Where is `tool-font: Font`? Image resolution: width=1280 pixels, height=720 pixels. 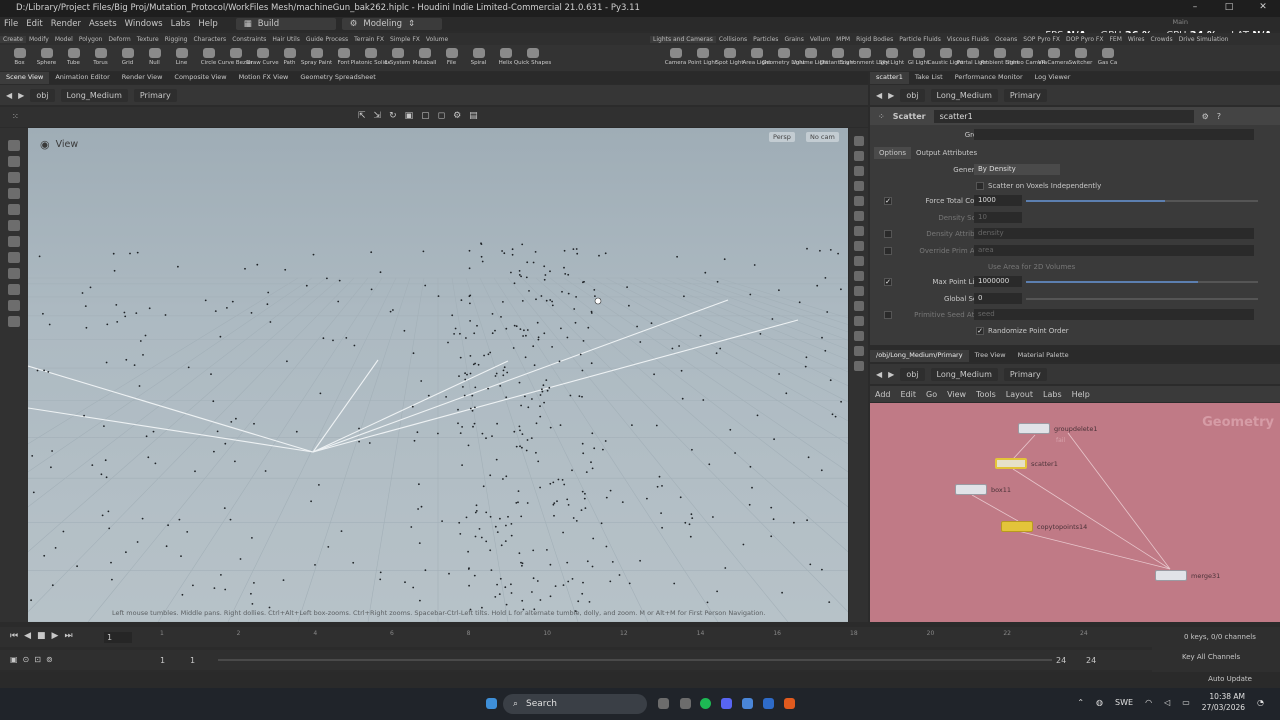
tool-font: Font is located at coordinates (343, 58).